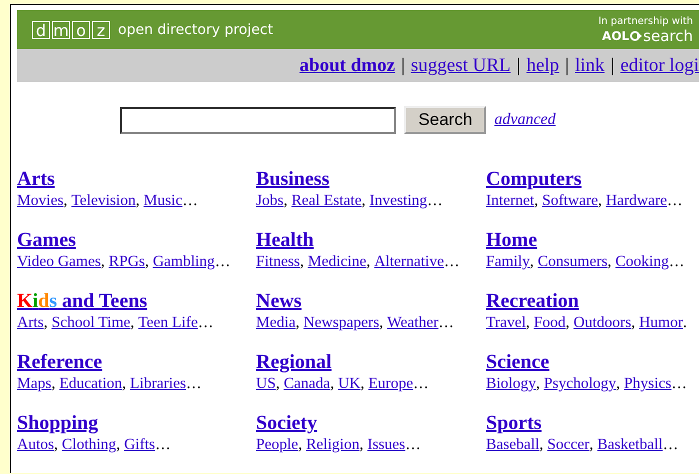 Image resolution: width=699 pixels, height=474 pixels. Describe the element at coordinates (40, 201) in the screenshot. I see `subcategory-link: Movies` at that location.